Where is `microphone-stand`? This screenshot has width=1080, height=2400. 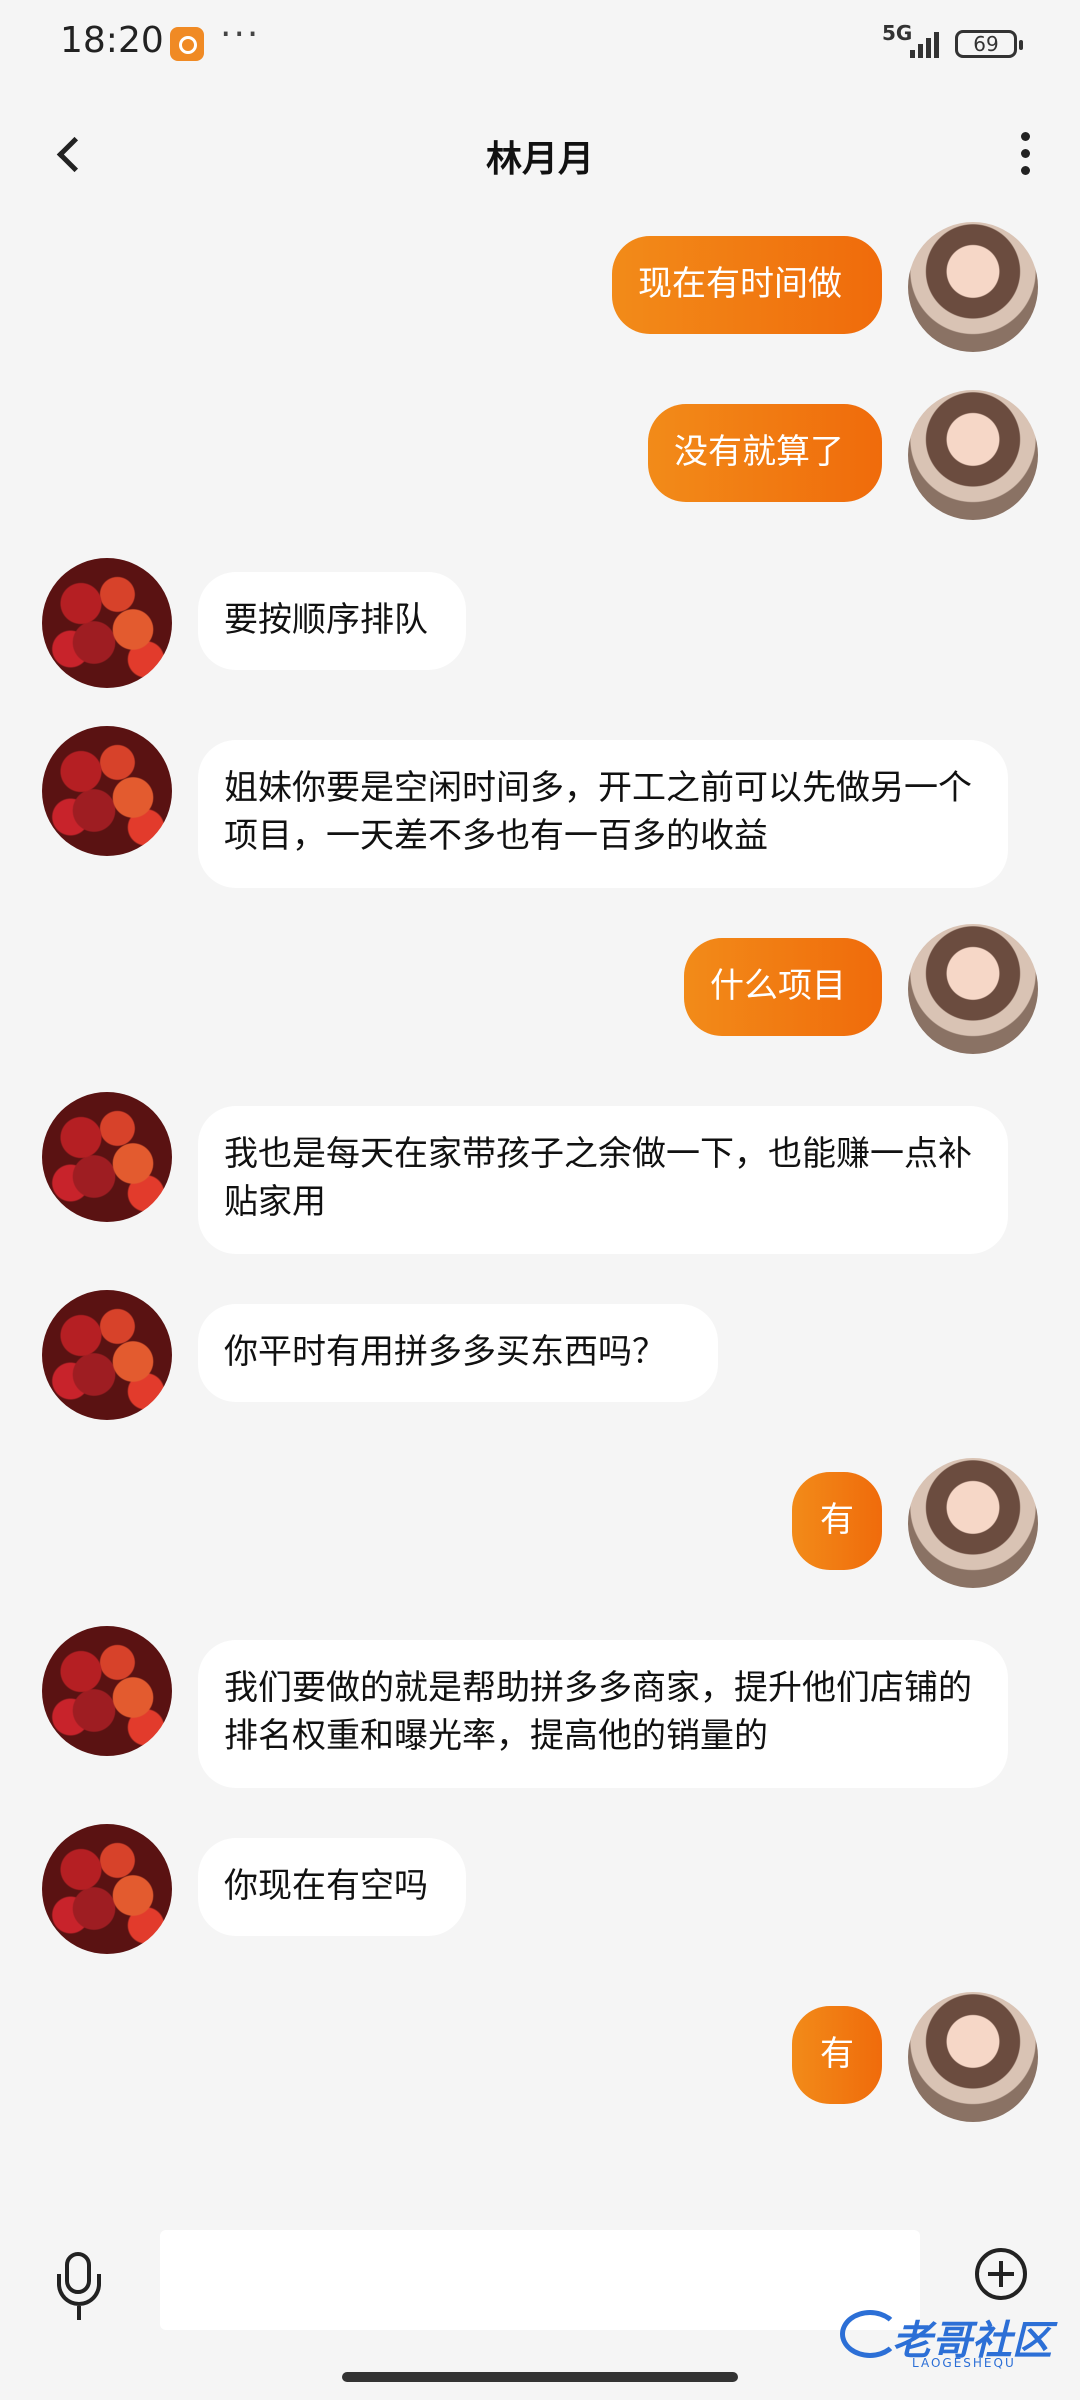 microphone-stand is located at coordinates (79, 2313).